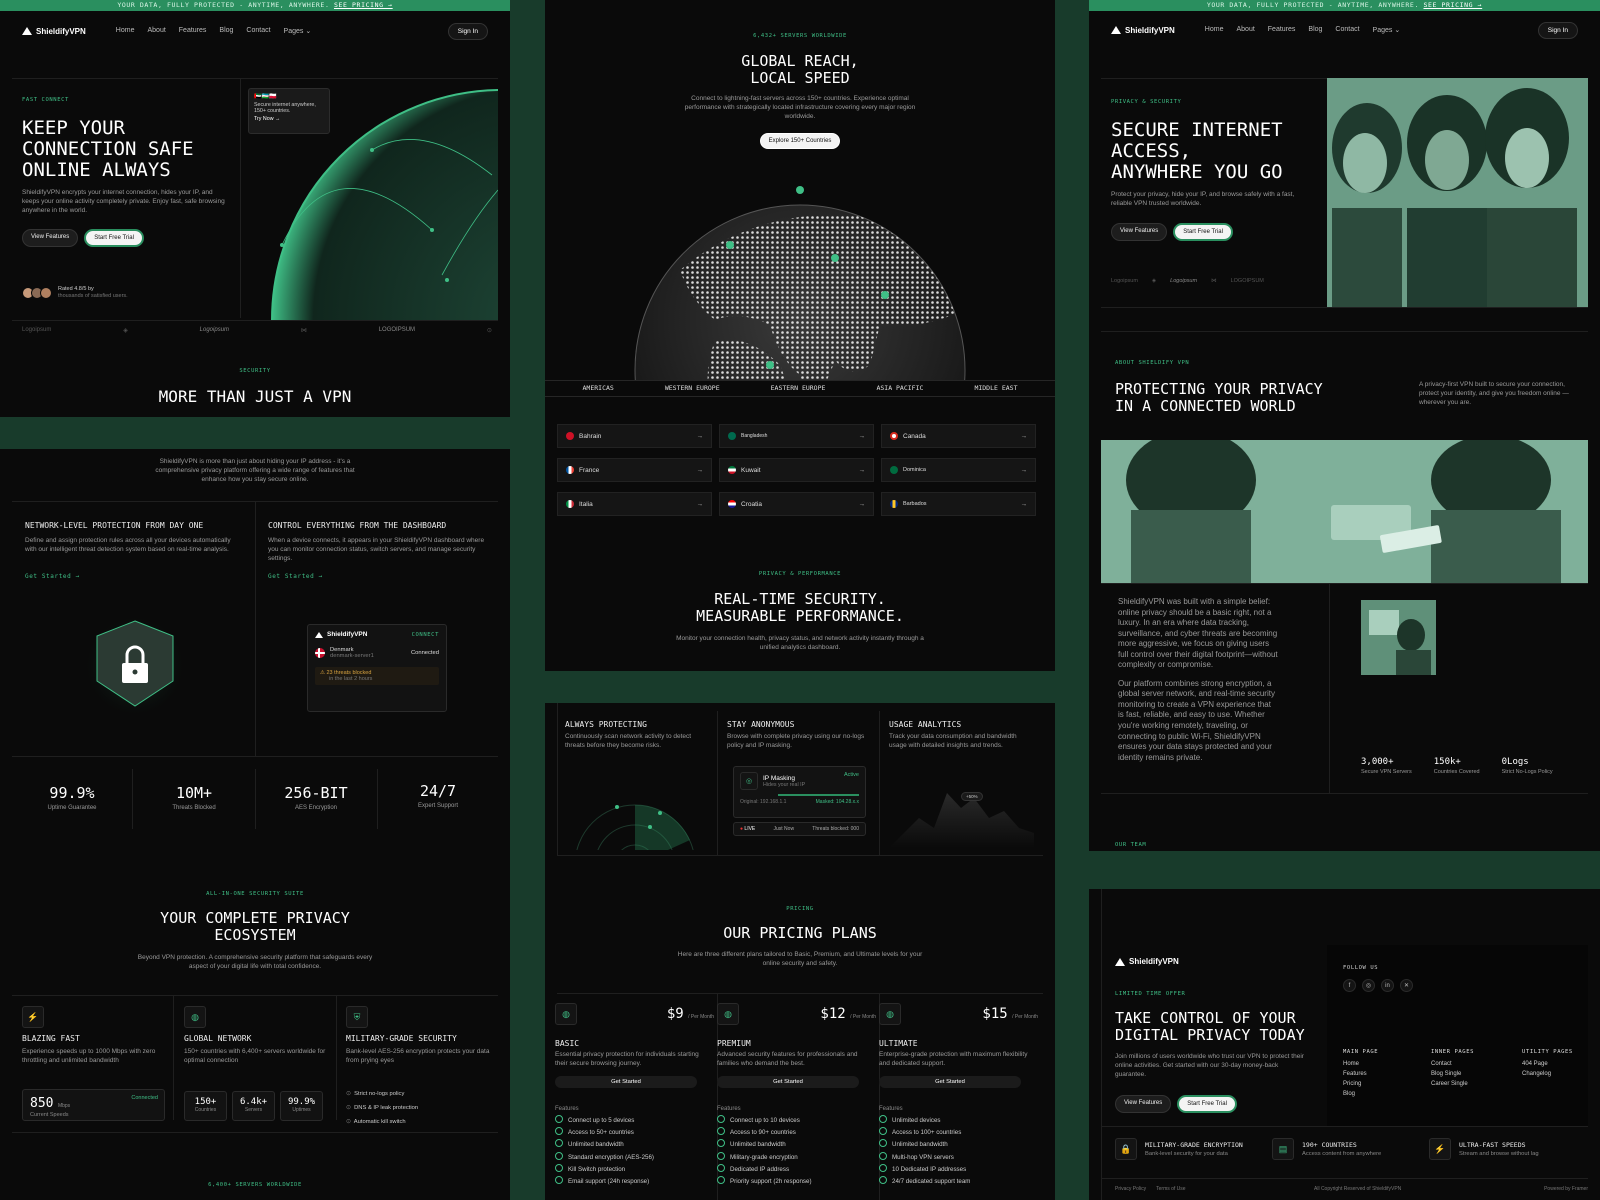 The image size is (1600, 1200). Describe the element at coordinates (1368, 985) in the screenshot. I see `instagram-icon: ◎` at that location.